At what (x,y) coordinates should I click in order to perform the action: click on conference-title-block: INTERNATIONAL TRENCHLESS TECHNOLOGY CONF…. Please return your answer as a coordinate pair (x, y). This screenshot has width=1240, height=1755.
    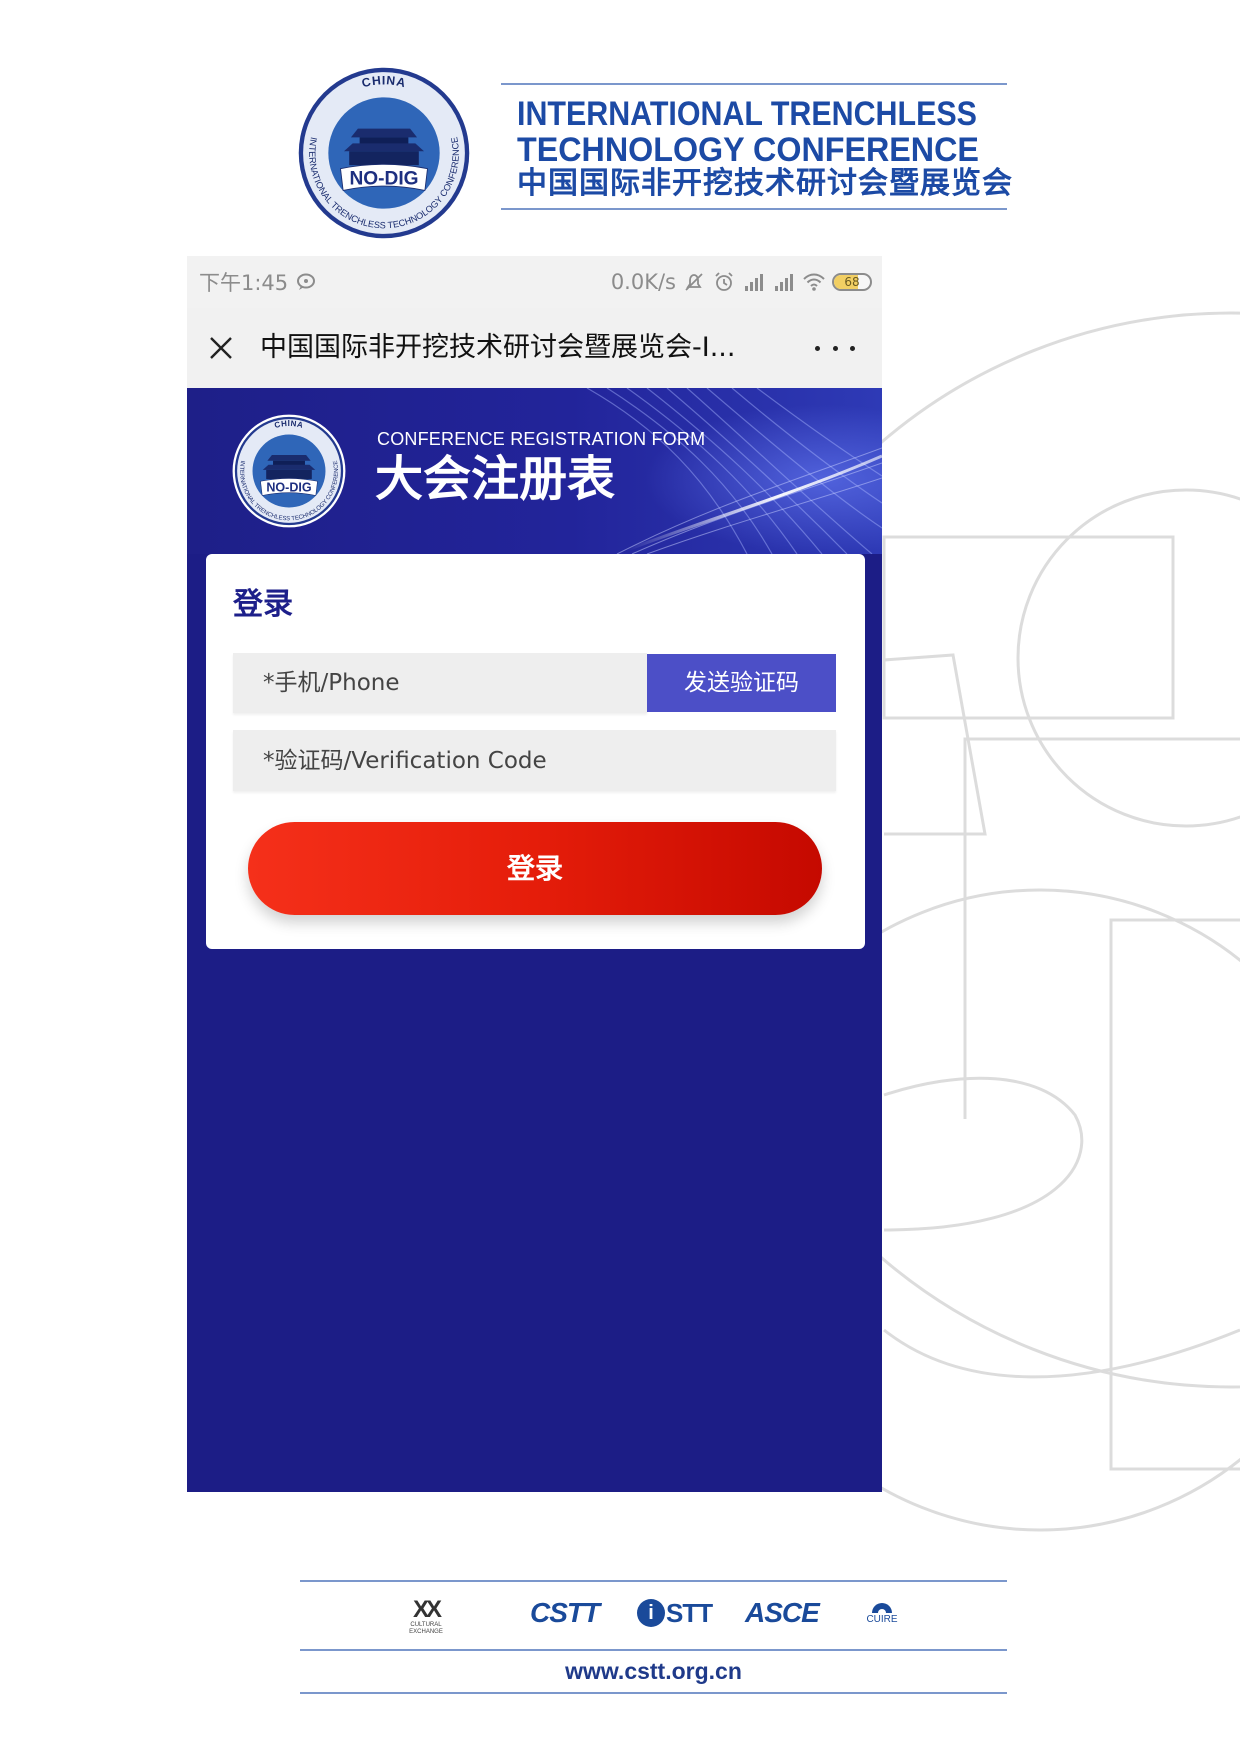
    Looking at the image, I should click on (756, 146).